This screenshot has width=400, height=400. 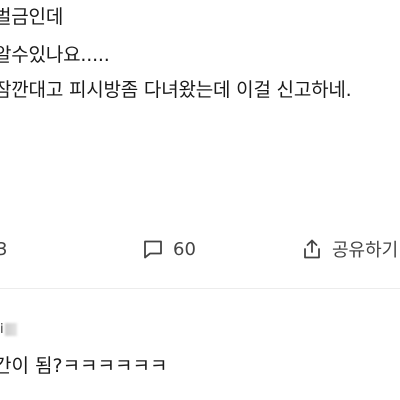 What do you see at coordinates (184, 249) in the screenshot?
I see `comment-count: 60` at bounding box center [184, 249].